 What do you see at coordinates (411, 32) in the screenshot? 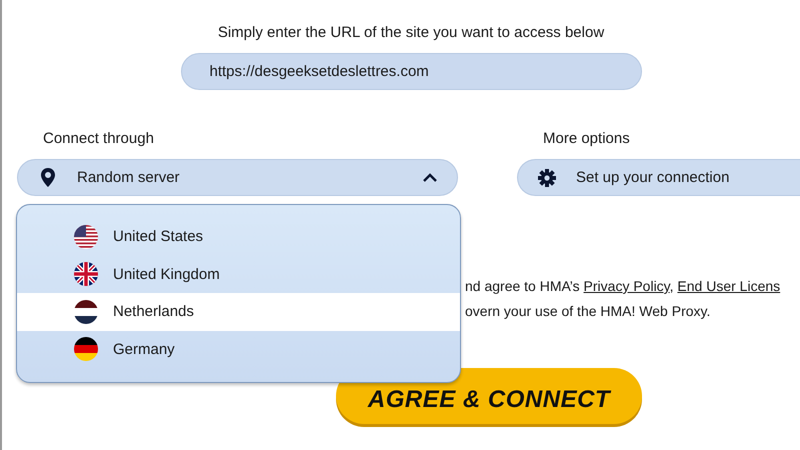
I see `url-prompt: Simply enter the URL of the site you want to access below` at bounding box center [411, 32].